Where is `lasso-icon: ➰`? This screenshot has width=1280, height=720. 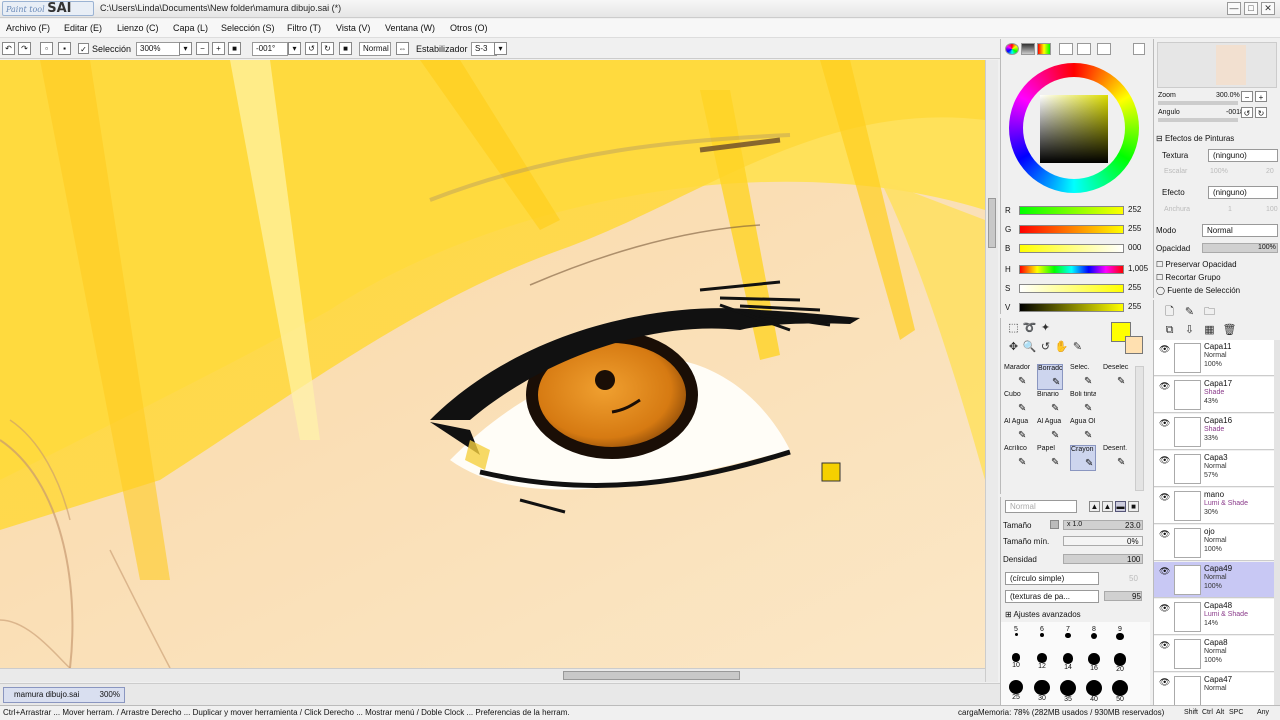
lasso-icon: ➰ is located at coordinates (1029, 328).